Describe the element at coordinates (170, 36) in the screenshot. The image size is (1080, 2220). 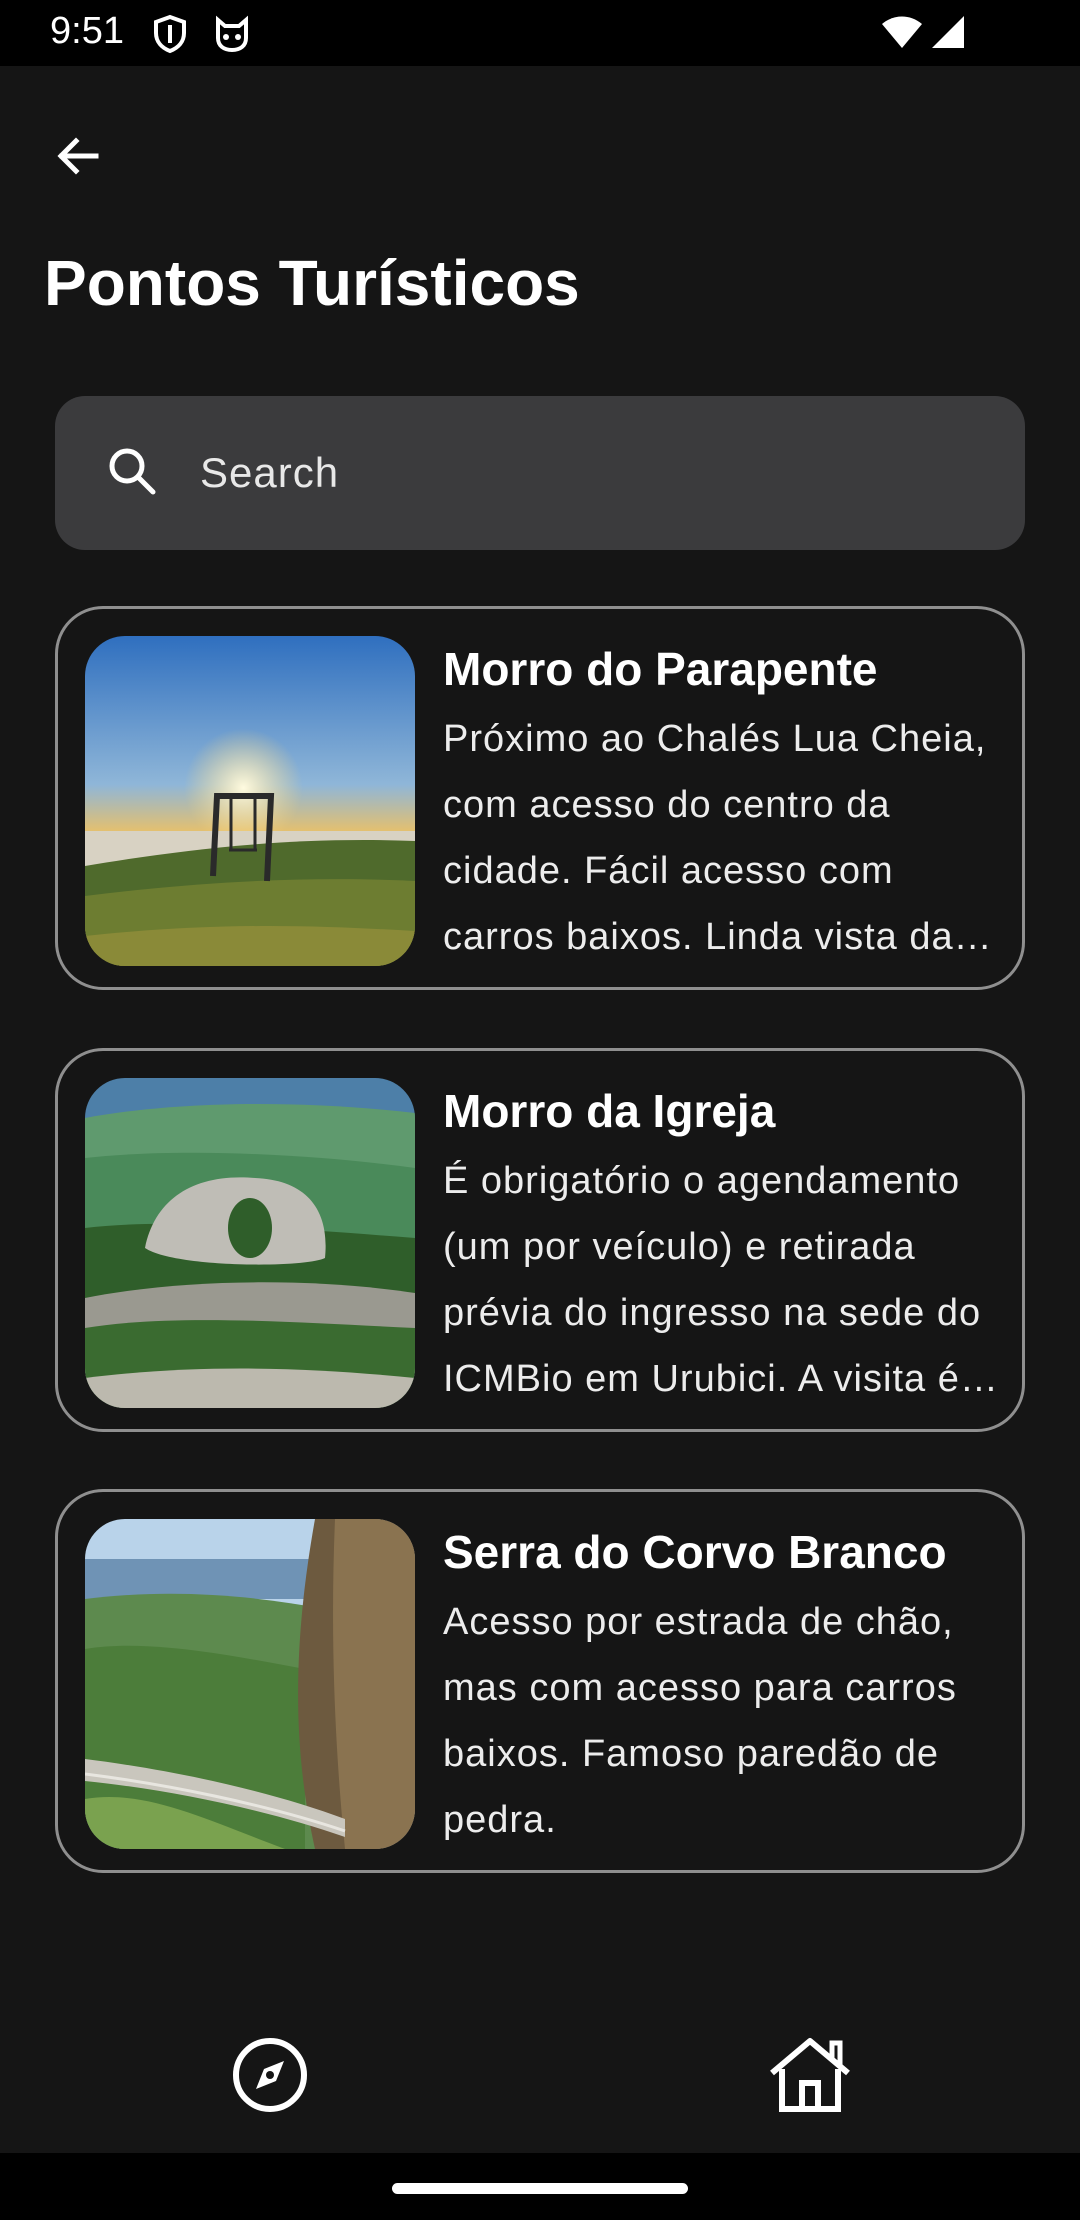
I see `shield-icon` at that location.